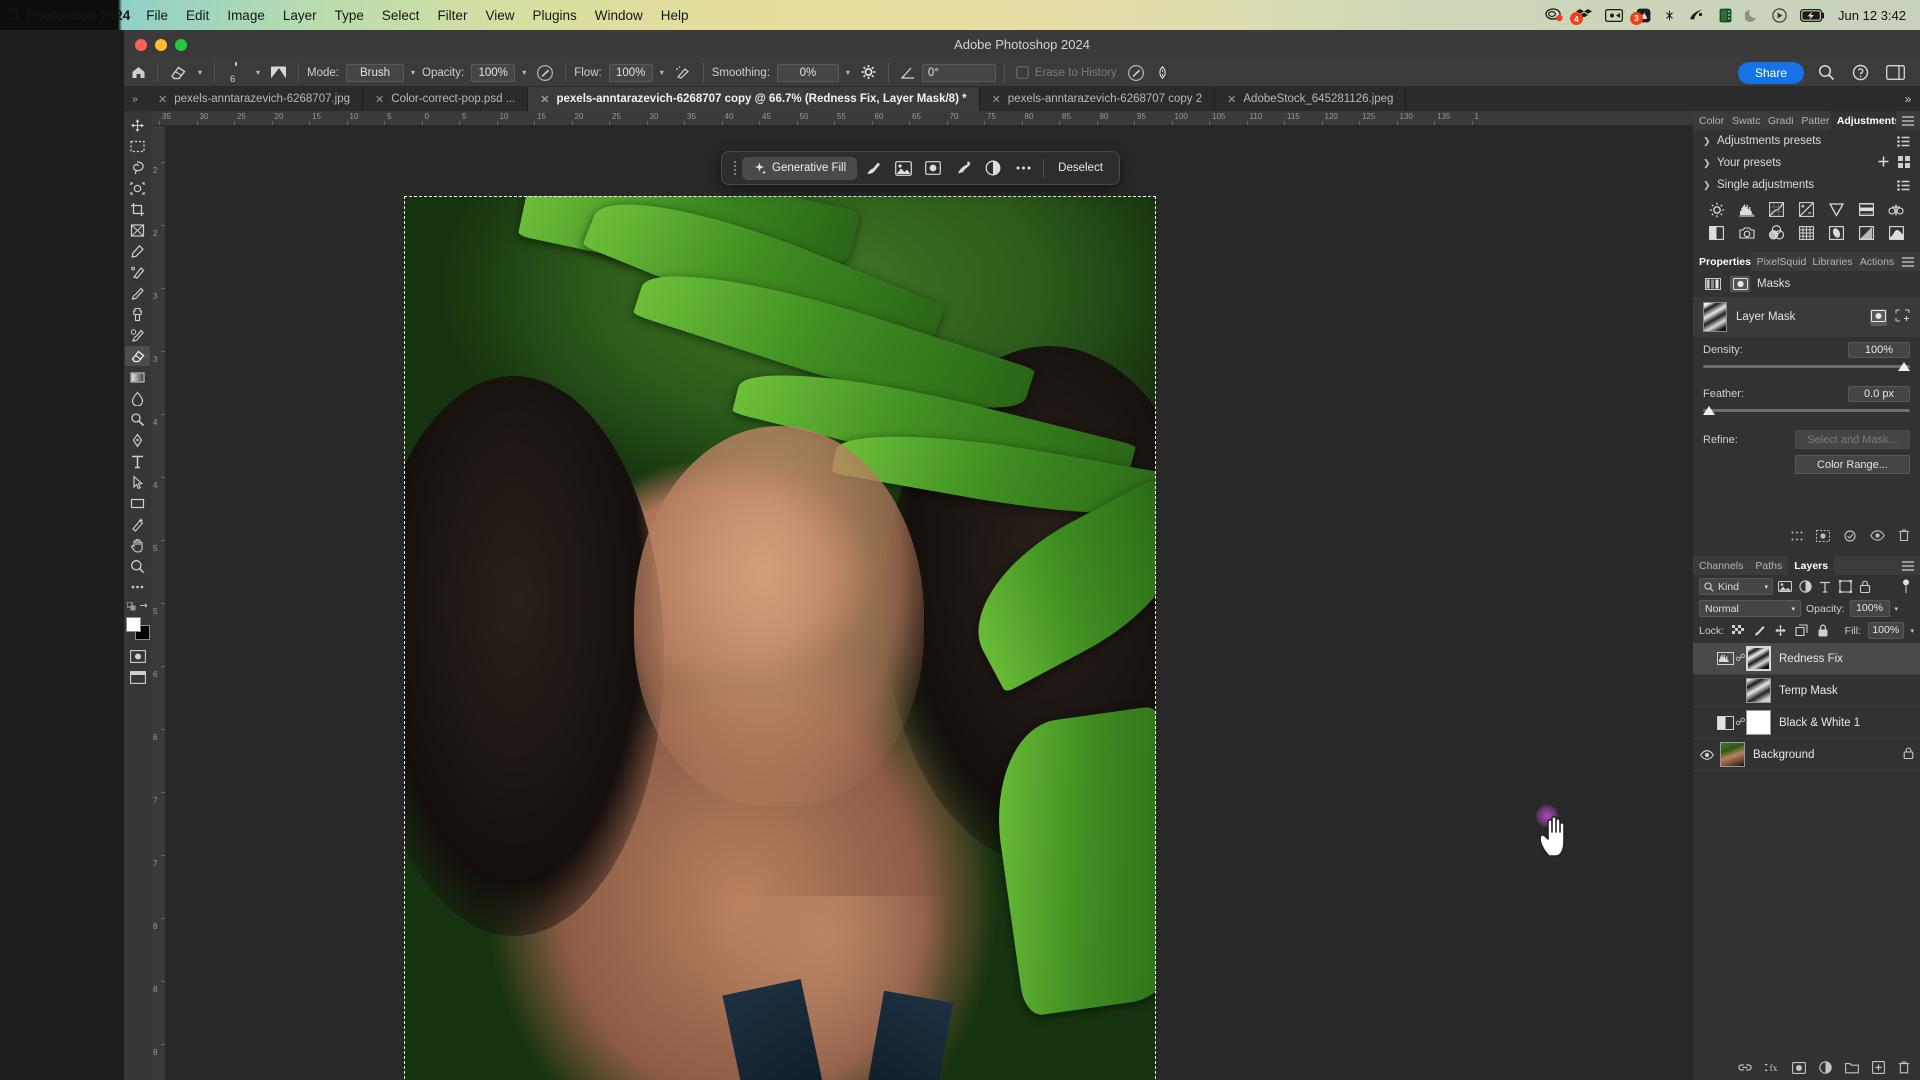 This screenshot has width=1920, height=1080. I want to click on slider-knob, so click(1709, 410).